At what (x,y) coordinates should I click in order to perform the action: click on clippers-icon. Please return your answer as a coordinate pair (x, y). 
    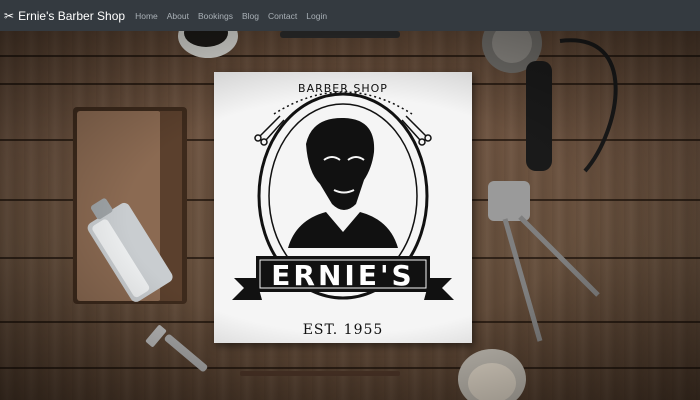
    Looking at the image, I should click on (544, 261).